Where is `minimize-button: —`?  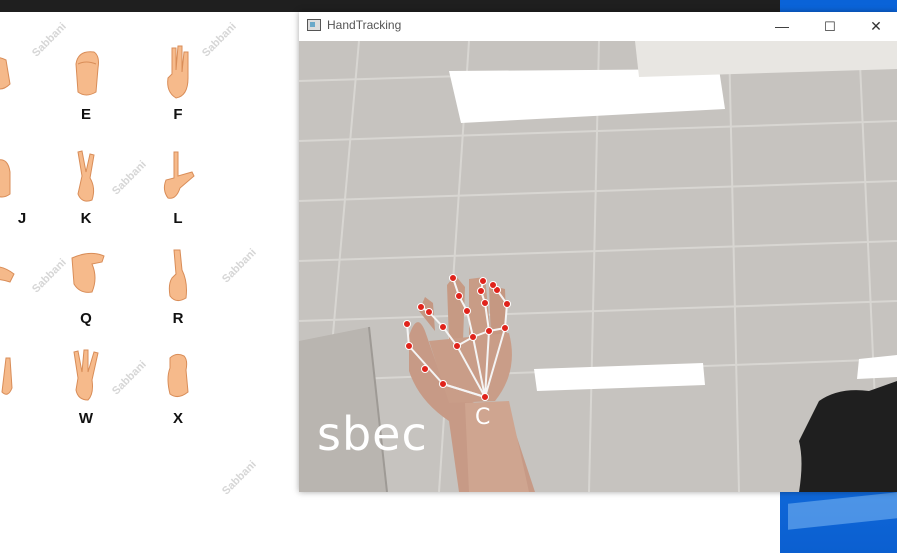 minimize-button: — is located at coordinates (782, 26).